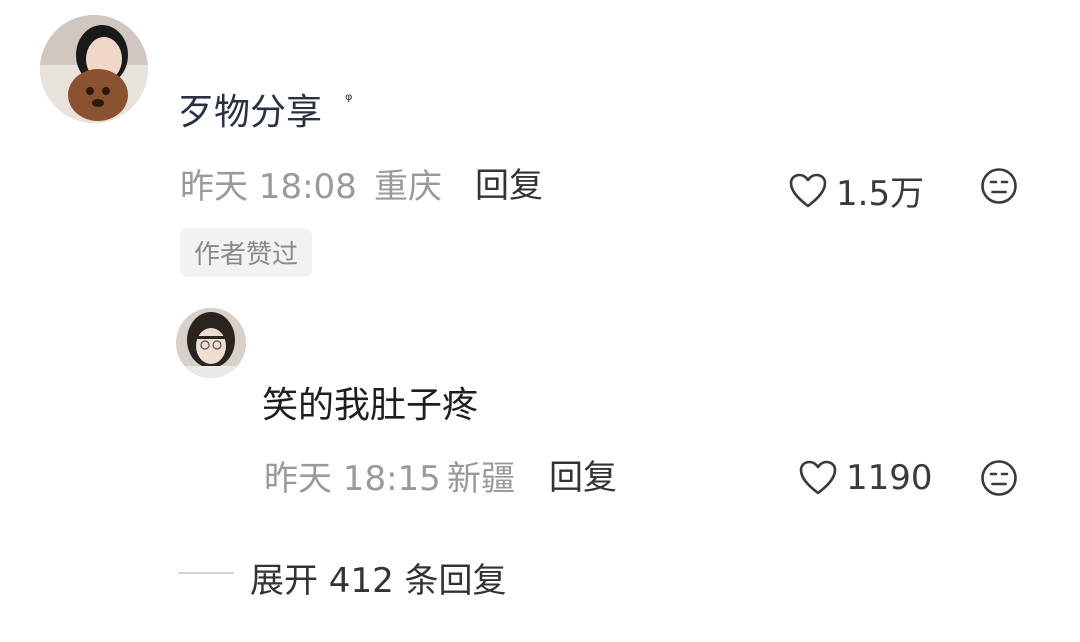 This screenshot has height=642, width=1080. Describe the element at coordinates (378, 577) in the screenshot. I see `expand-replies-button: 展开 412 条回复` at that location.